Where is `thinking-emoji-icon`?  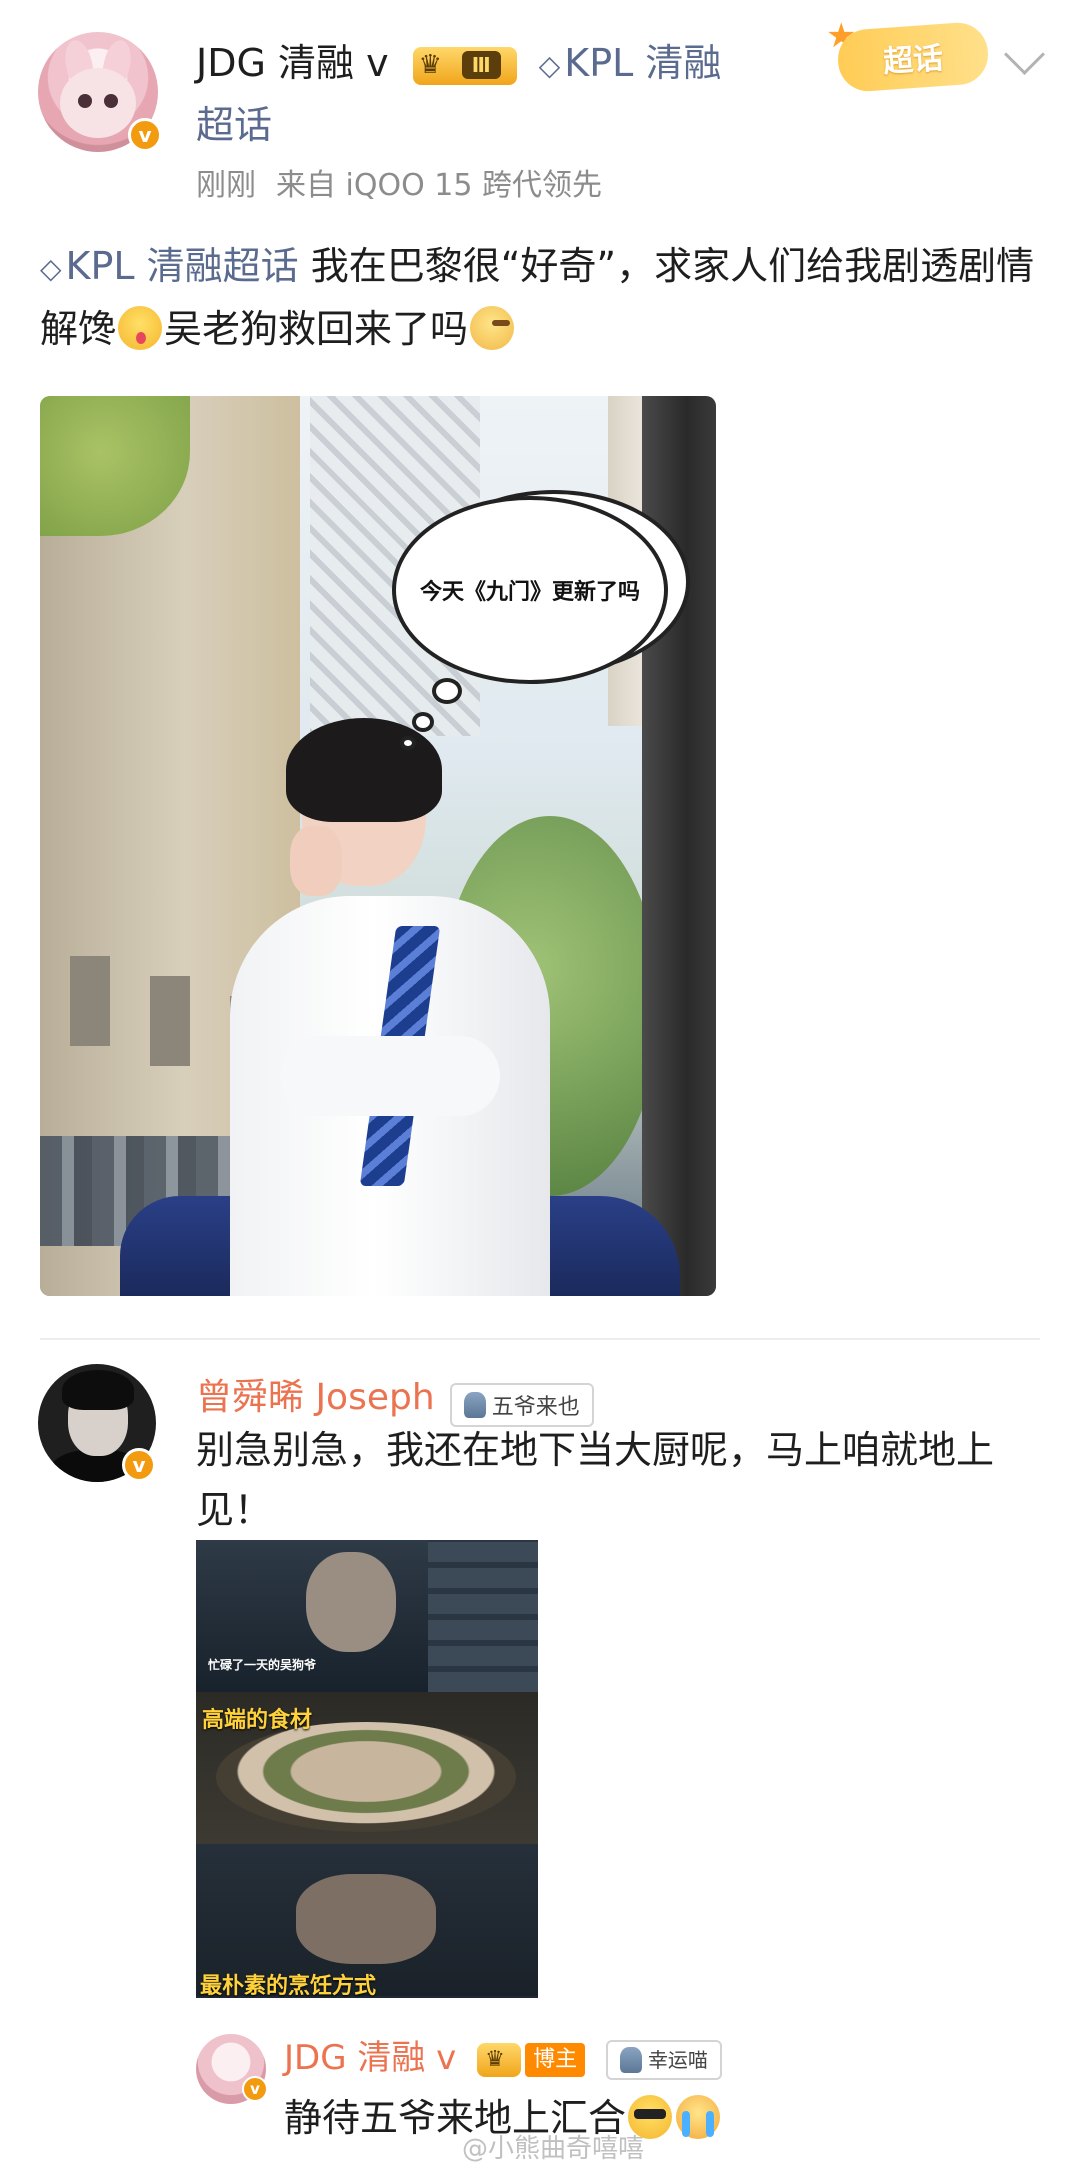
thinking-emoji-icon is located at coordinates (492, 327).